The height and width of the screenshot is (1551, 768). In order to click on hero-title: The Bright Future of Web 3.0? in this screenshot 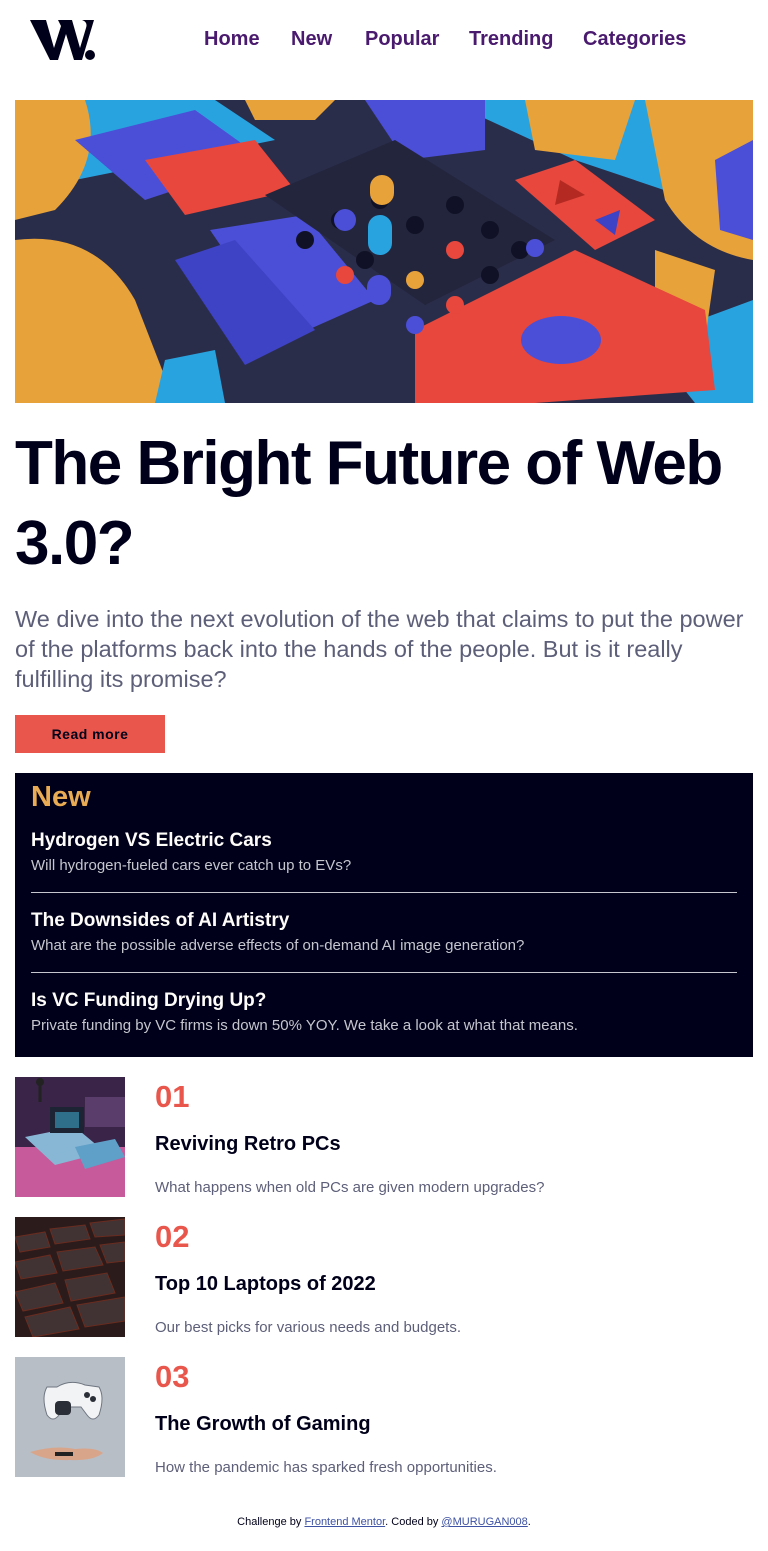, I will do `click(385, 504)`.